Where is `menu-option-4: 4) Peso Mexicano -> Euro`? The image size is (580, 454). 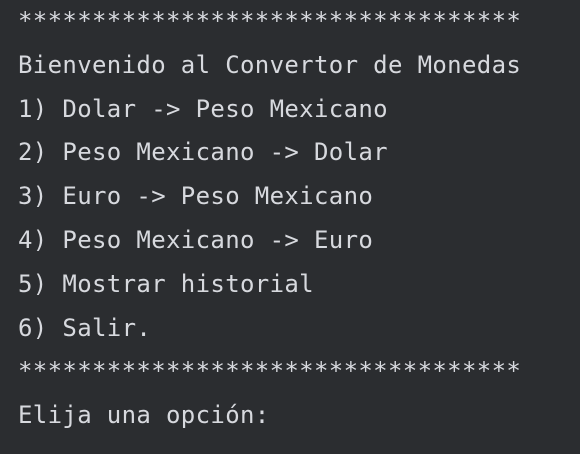 menu-option-4: 4) Peso Mexicano -> Euro is located at coordinates (196, 239).